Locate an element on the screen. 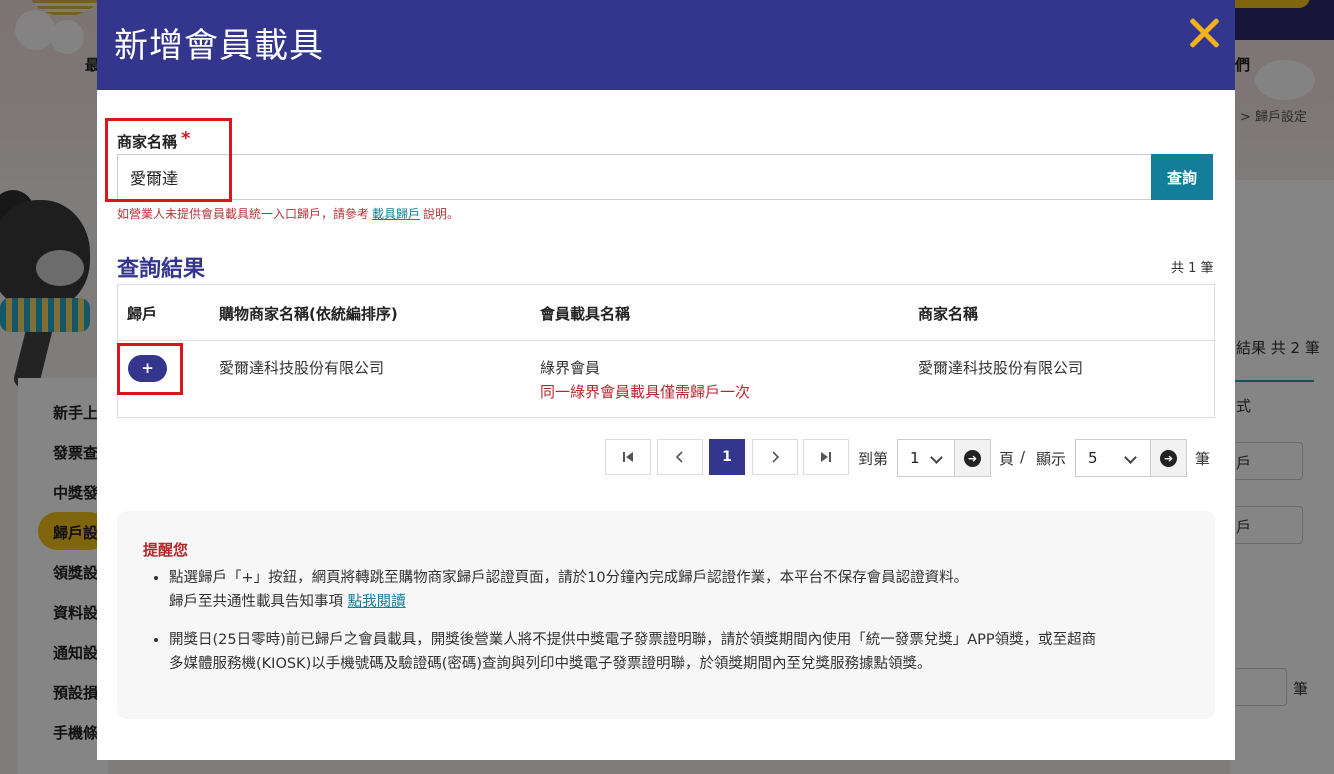 This screenshot has height=774, width=1334. go-size-button: ➜ is located at coordinates (1169, 458).